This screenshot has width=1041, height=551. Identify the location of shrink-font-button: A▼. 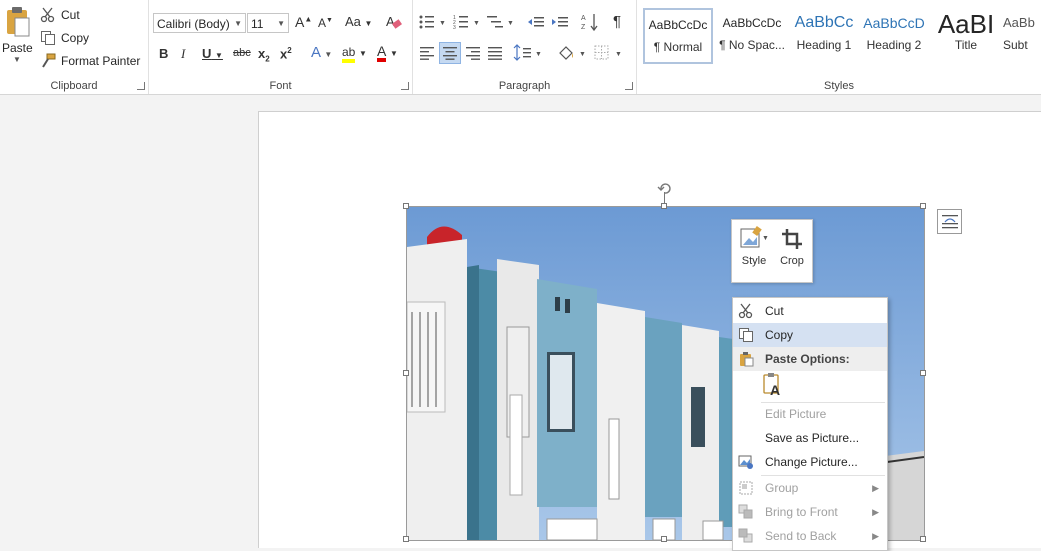
(325, 23).